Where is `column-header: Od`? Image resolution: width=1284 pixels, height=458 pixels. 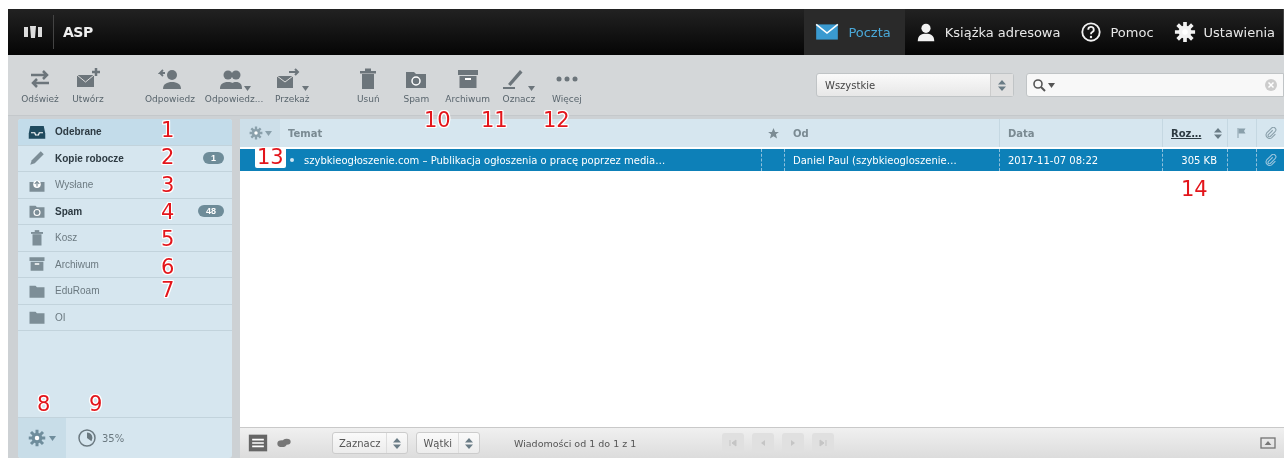 column-header: Od is located at coordinates (892, 133).